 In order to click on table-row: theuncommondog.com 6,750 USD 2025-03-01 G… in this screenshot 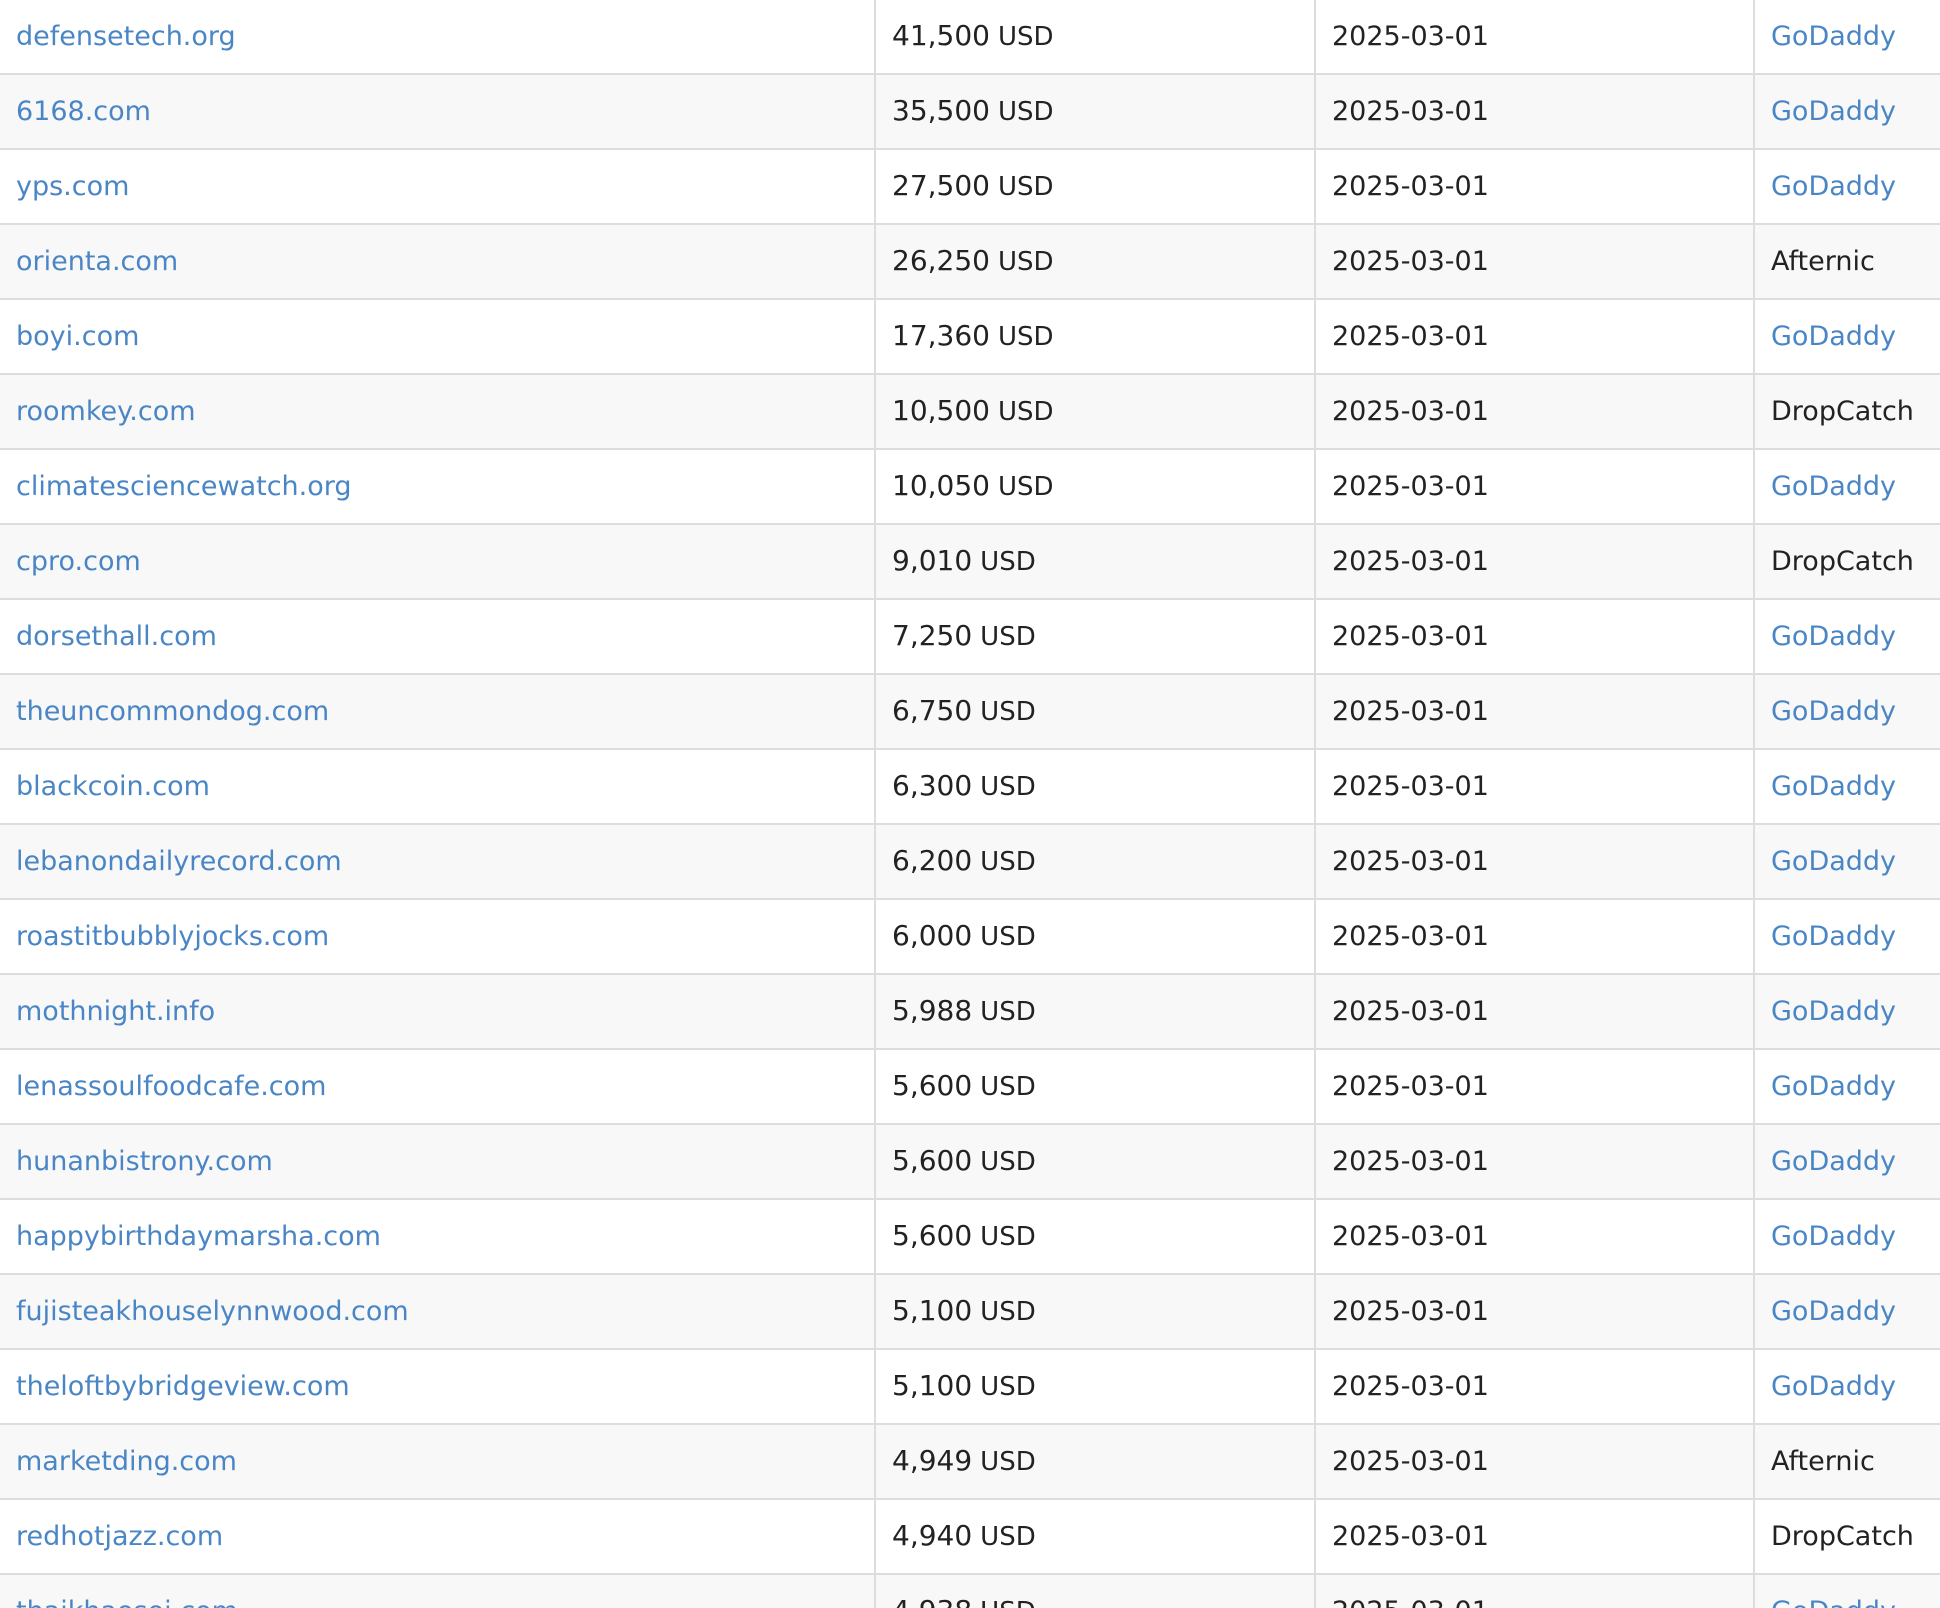, I will do `click(970, 712)`.